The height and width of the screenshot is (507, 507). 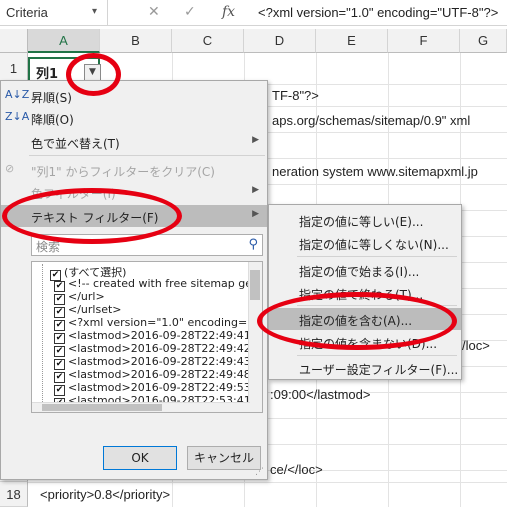 What do you see at coordinates (134, 192) in the screenshot?
I see `menu-item-color-filter: 色フィルター(I) ▶` at bounding box center [134, 192].